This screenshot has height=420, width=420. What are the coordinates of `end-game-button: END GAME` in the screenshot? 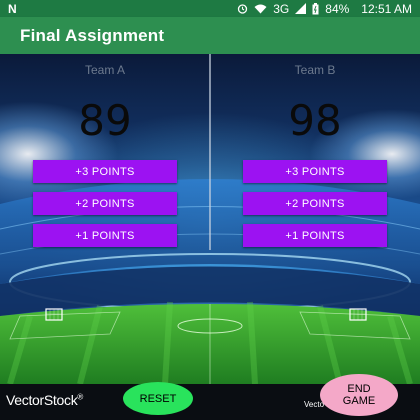 It's located at (359, 395).